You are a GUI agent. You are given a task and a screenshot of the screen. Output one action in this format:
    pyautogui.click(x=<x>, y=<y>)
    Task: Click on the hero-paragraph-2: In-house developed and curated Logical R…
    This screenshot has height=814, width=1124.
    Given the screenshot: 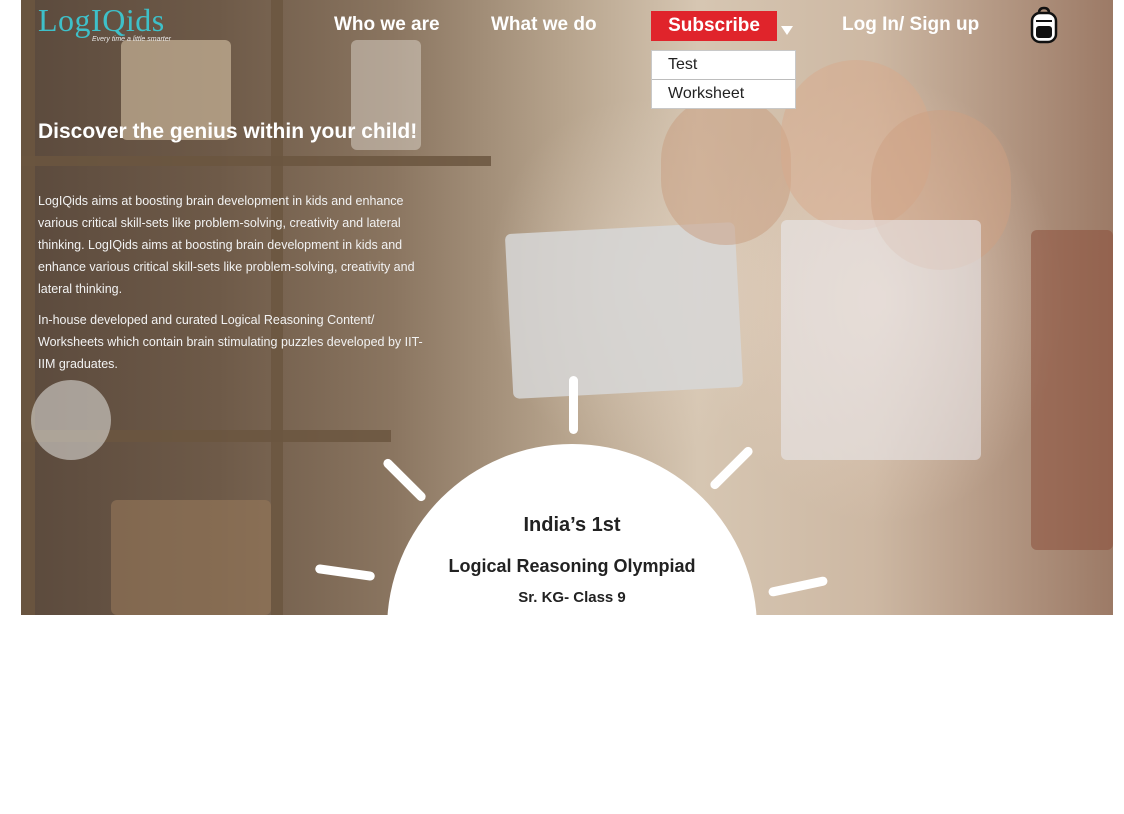 What is the action you would take?
    pyautogui.click(x=230, y=342)
    